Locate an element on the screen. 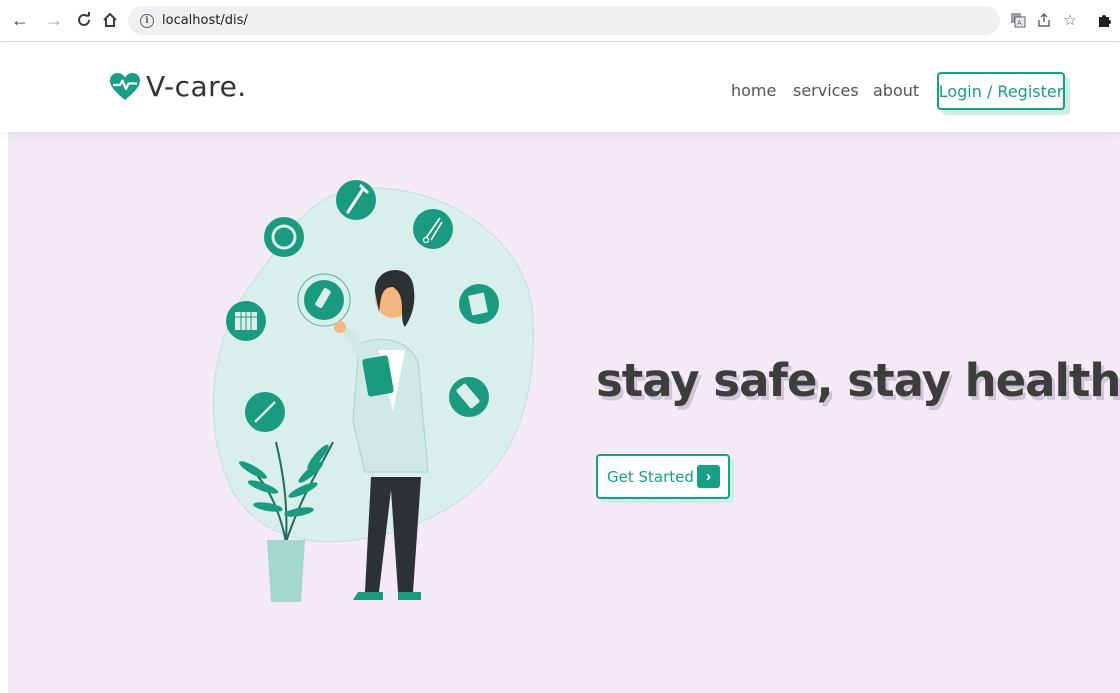  stick-circle-icon is located at coordinates (265, 412).